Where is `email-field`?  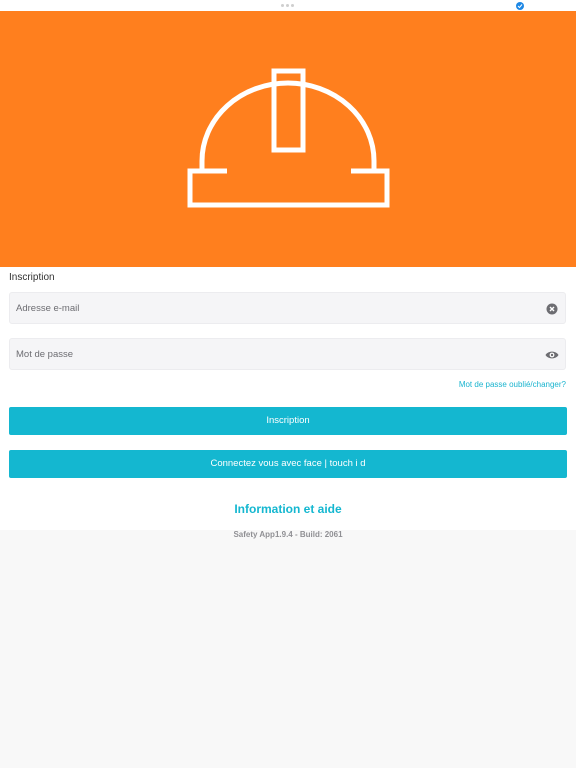 email-field is located at coordinates (287, 308).